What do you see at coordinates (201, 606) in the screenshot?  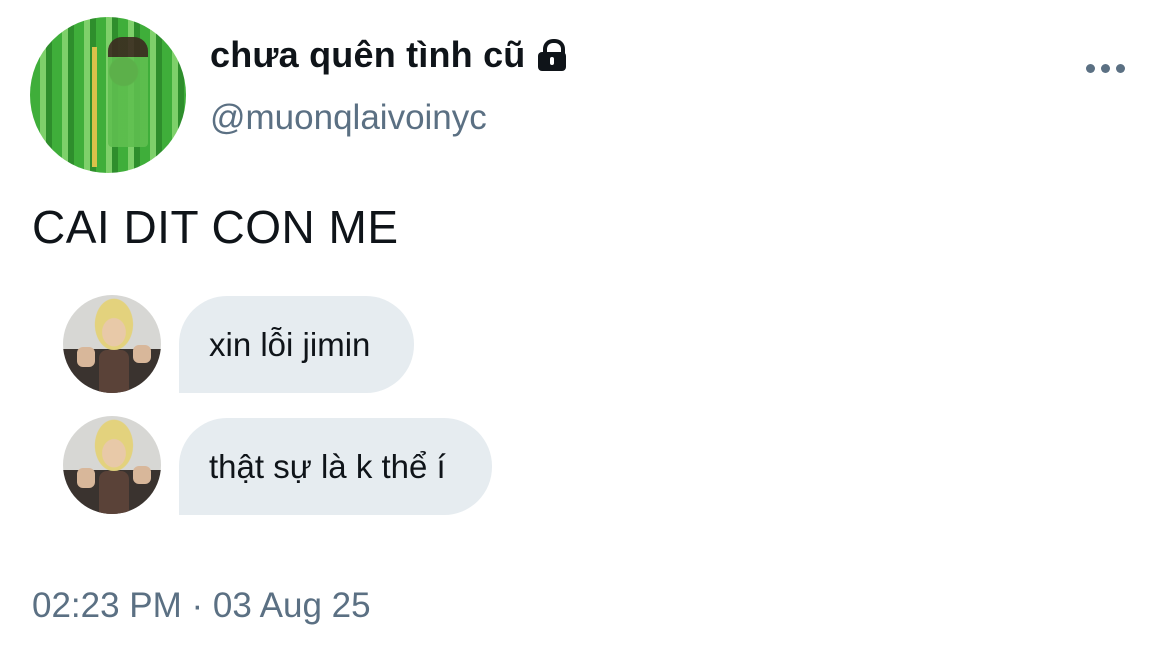 I see `tweet-timestamp: 02:23 PM · 03 Aug 25` at bounding box center [201, 606].